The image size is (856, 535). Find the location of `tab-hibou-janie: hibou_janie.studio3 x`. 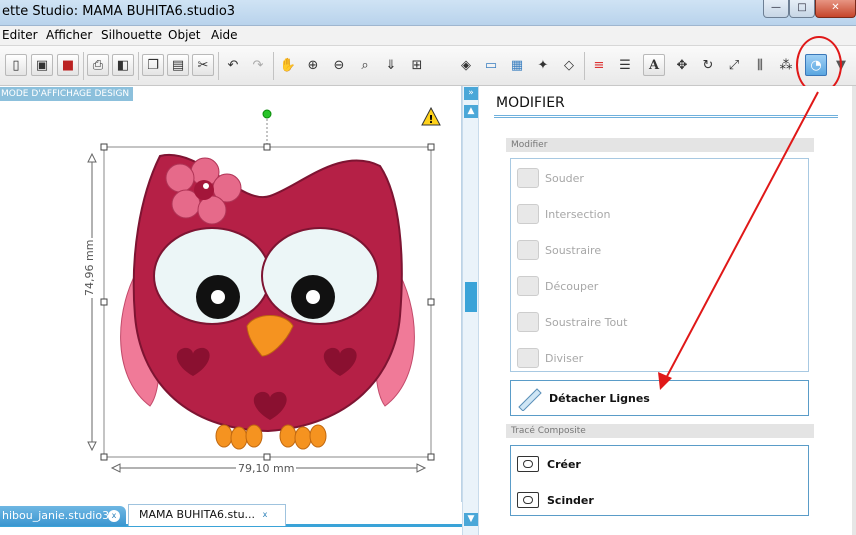

tab-hibou-janie: hibou_janie.studio3 x is located at coordinates (63, 516).